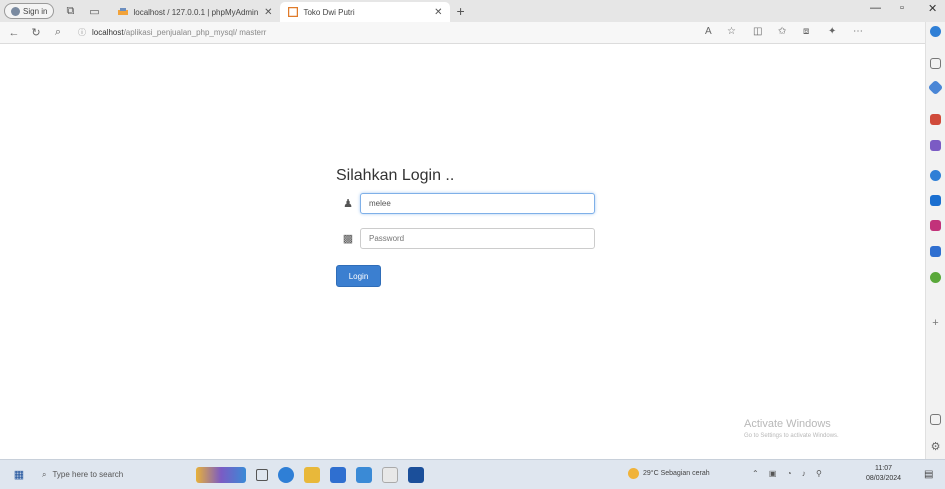 This screenshot has width=945, height=489. What do you see at coordinates (932, 8) in the screenshot?
I see `close-window-icon: ✕` at bounding box center [932, 8].